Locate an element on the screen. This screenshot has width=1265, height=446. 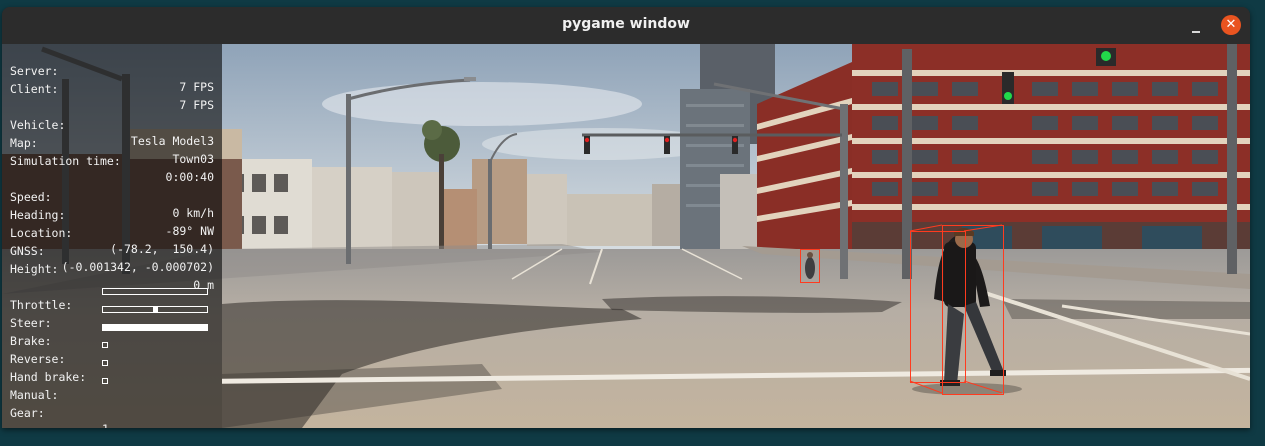
close-button: ✕ is located at coordinates (1231, 25).